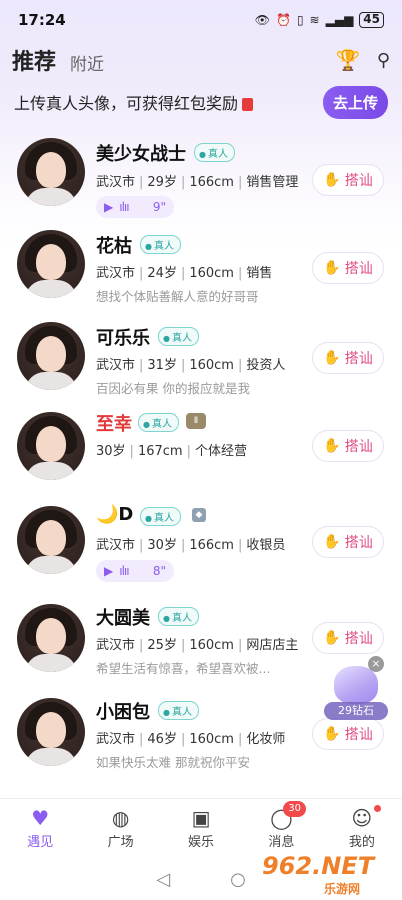  Describe the element at coordinates (42, 20) in the screenshot. I see `status-time: 17:24` at that location.